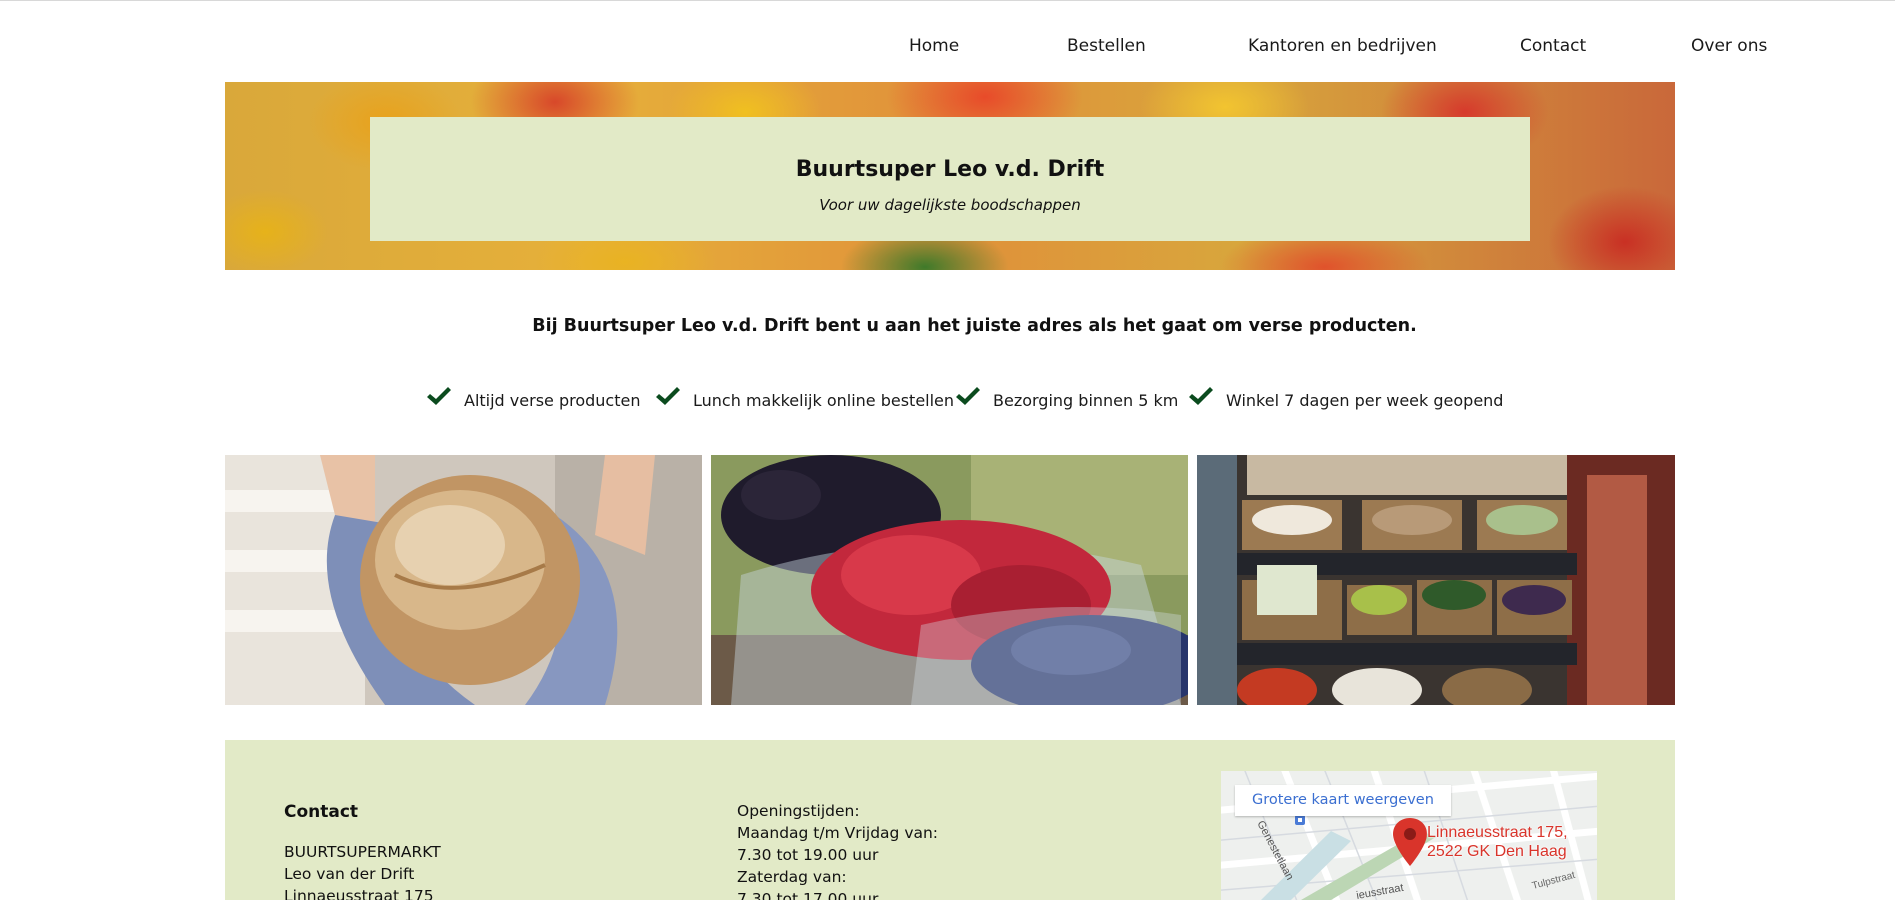 The image size is (1895, 900). Describe the element at coordinates (1410, 842) in the screenshot. I see `map-marker-icon` at that location.